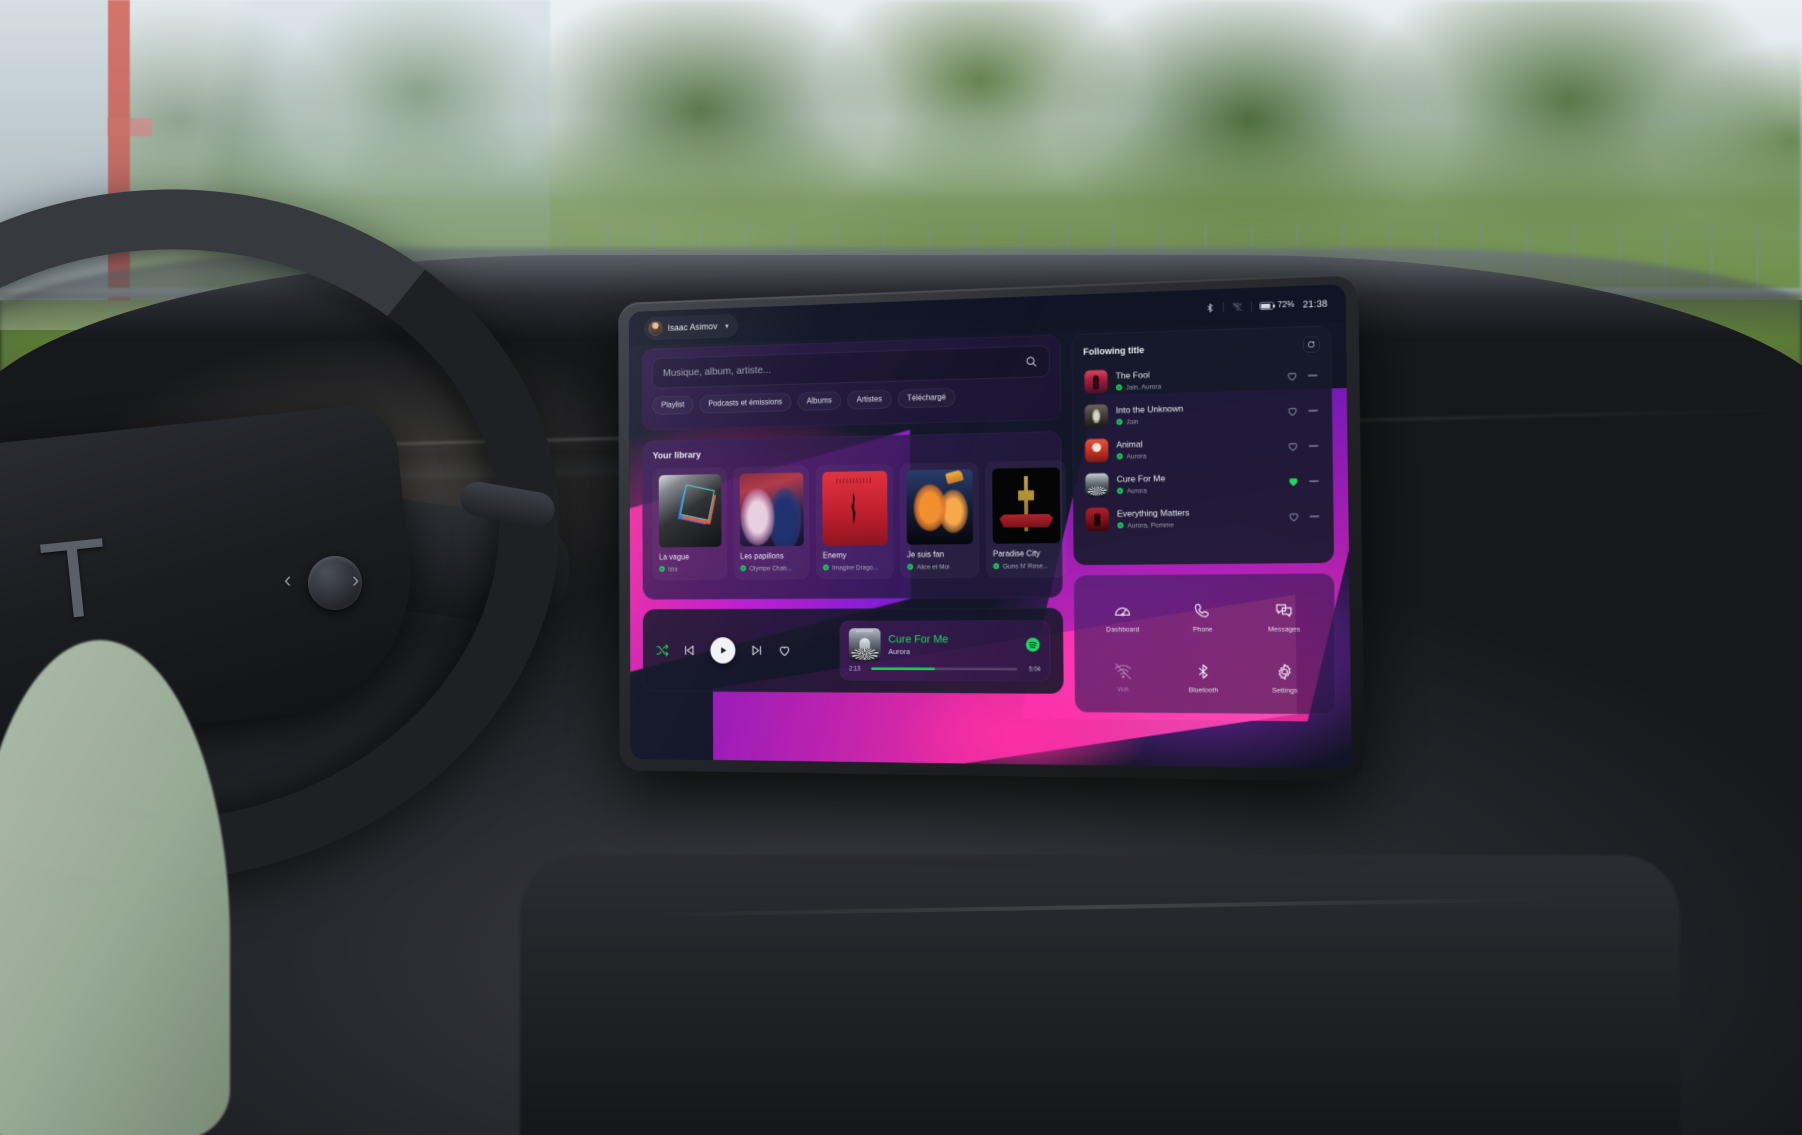 The height and width of the screenshot is (1135, 1802). Describe the element at coordinates (1315, 304) in the screenshot. I see `clock: 21:38` at that location.